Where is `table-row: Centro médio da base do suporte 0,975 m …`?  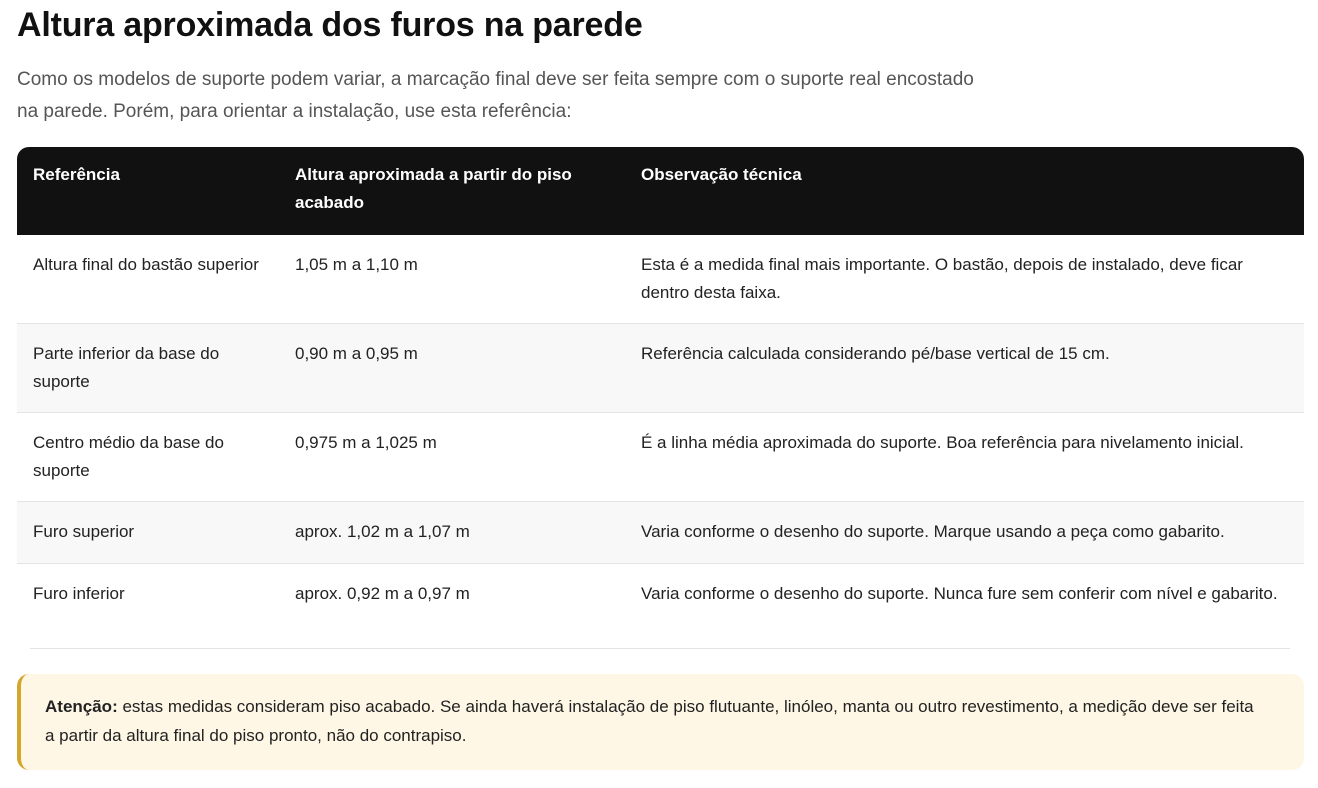
table-row: Centro médio da base do suporte 0,975 m … is located at coordinates (660, 457).